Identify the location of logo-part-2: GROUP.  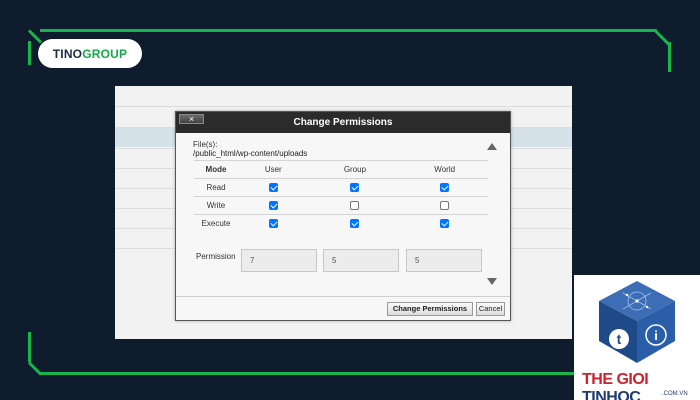
(105, 53).